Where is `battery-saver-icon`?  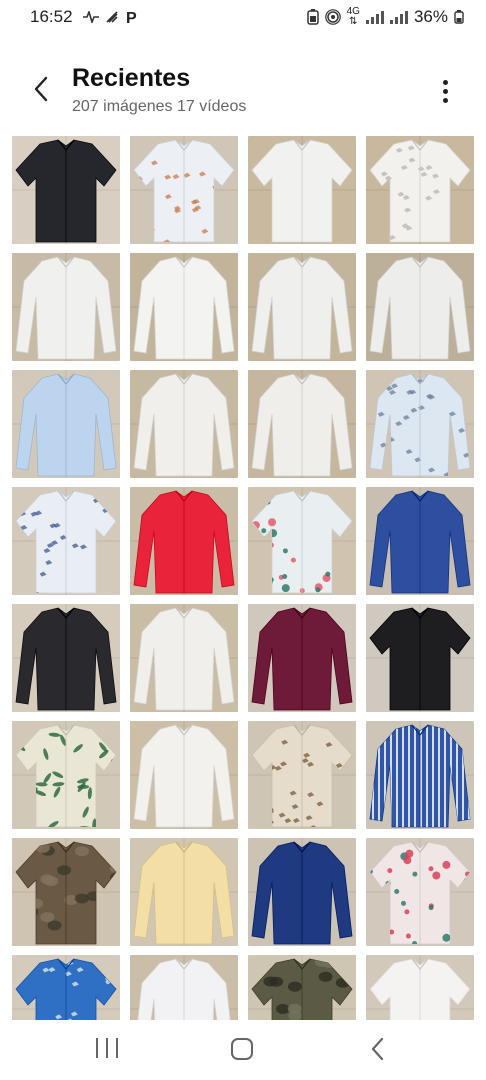 battery-saver-icon is located at coordinates (312, 17).